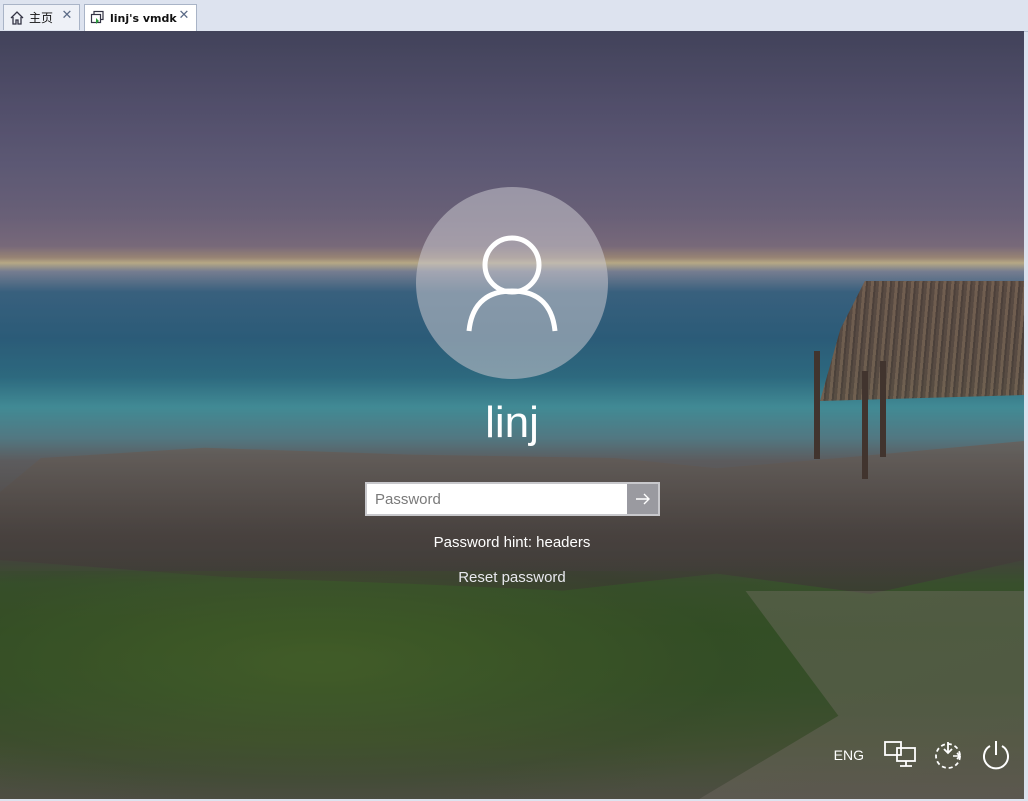  I want to click on vm-icon, so click(98, 18).